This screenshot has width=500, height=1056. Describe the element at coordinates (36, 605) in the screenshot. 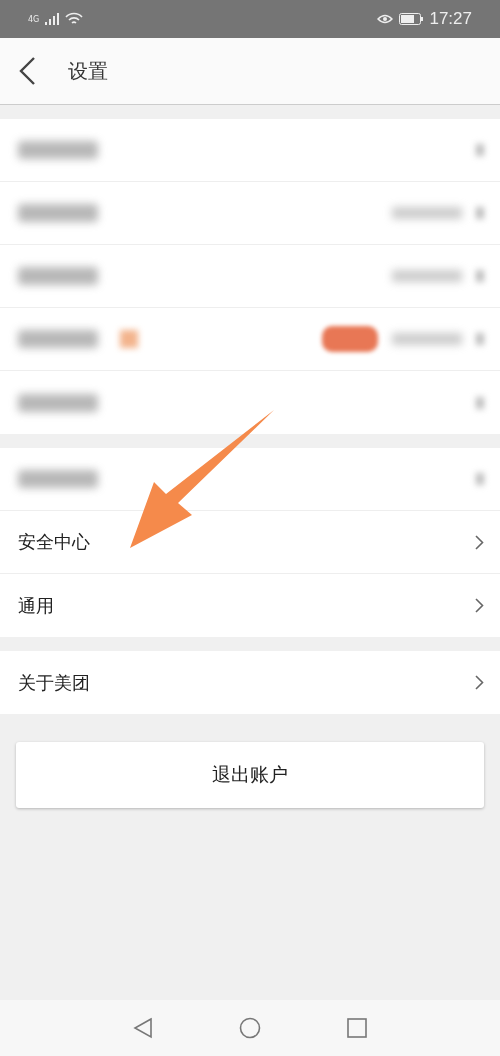

I see `row-label: 通用` at that location.